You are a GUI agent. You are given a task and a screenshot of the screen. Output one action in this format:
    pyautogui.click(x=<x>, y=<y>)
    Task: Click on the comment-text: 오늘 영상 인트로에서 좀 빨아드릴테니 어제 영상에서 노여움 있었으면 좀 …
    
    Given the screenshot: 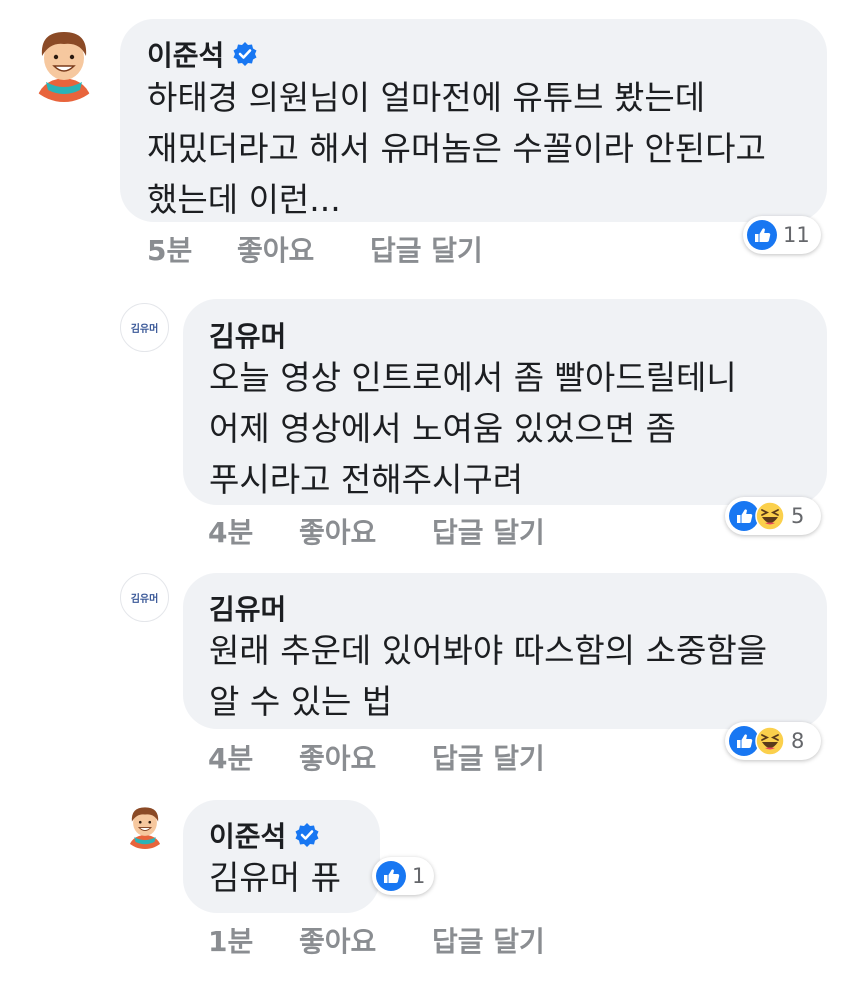 What is the action you would take?
    pyautogui.click(x=473, y=428)
    